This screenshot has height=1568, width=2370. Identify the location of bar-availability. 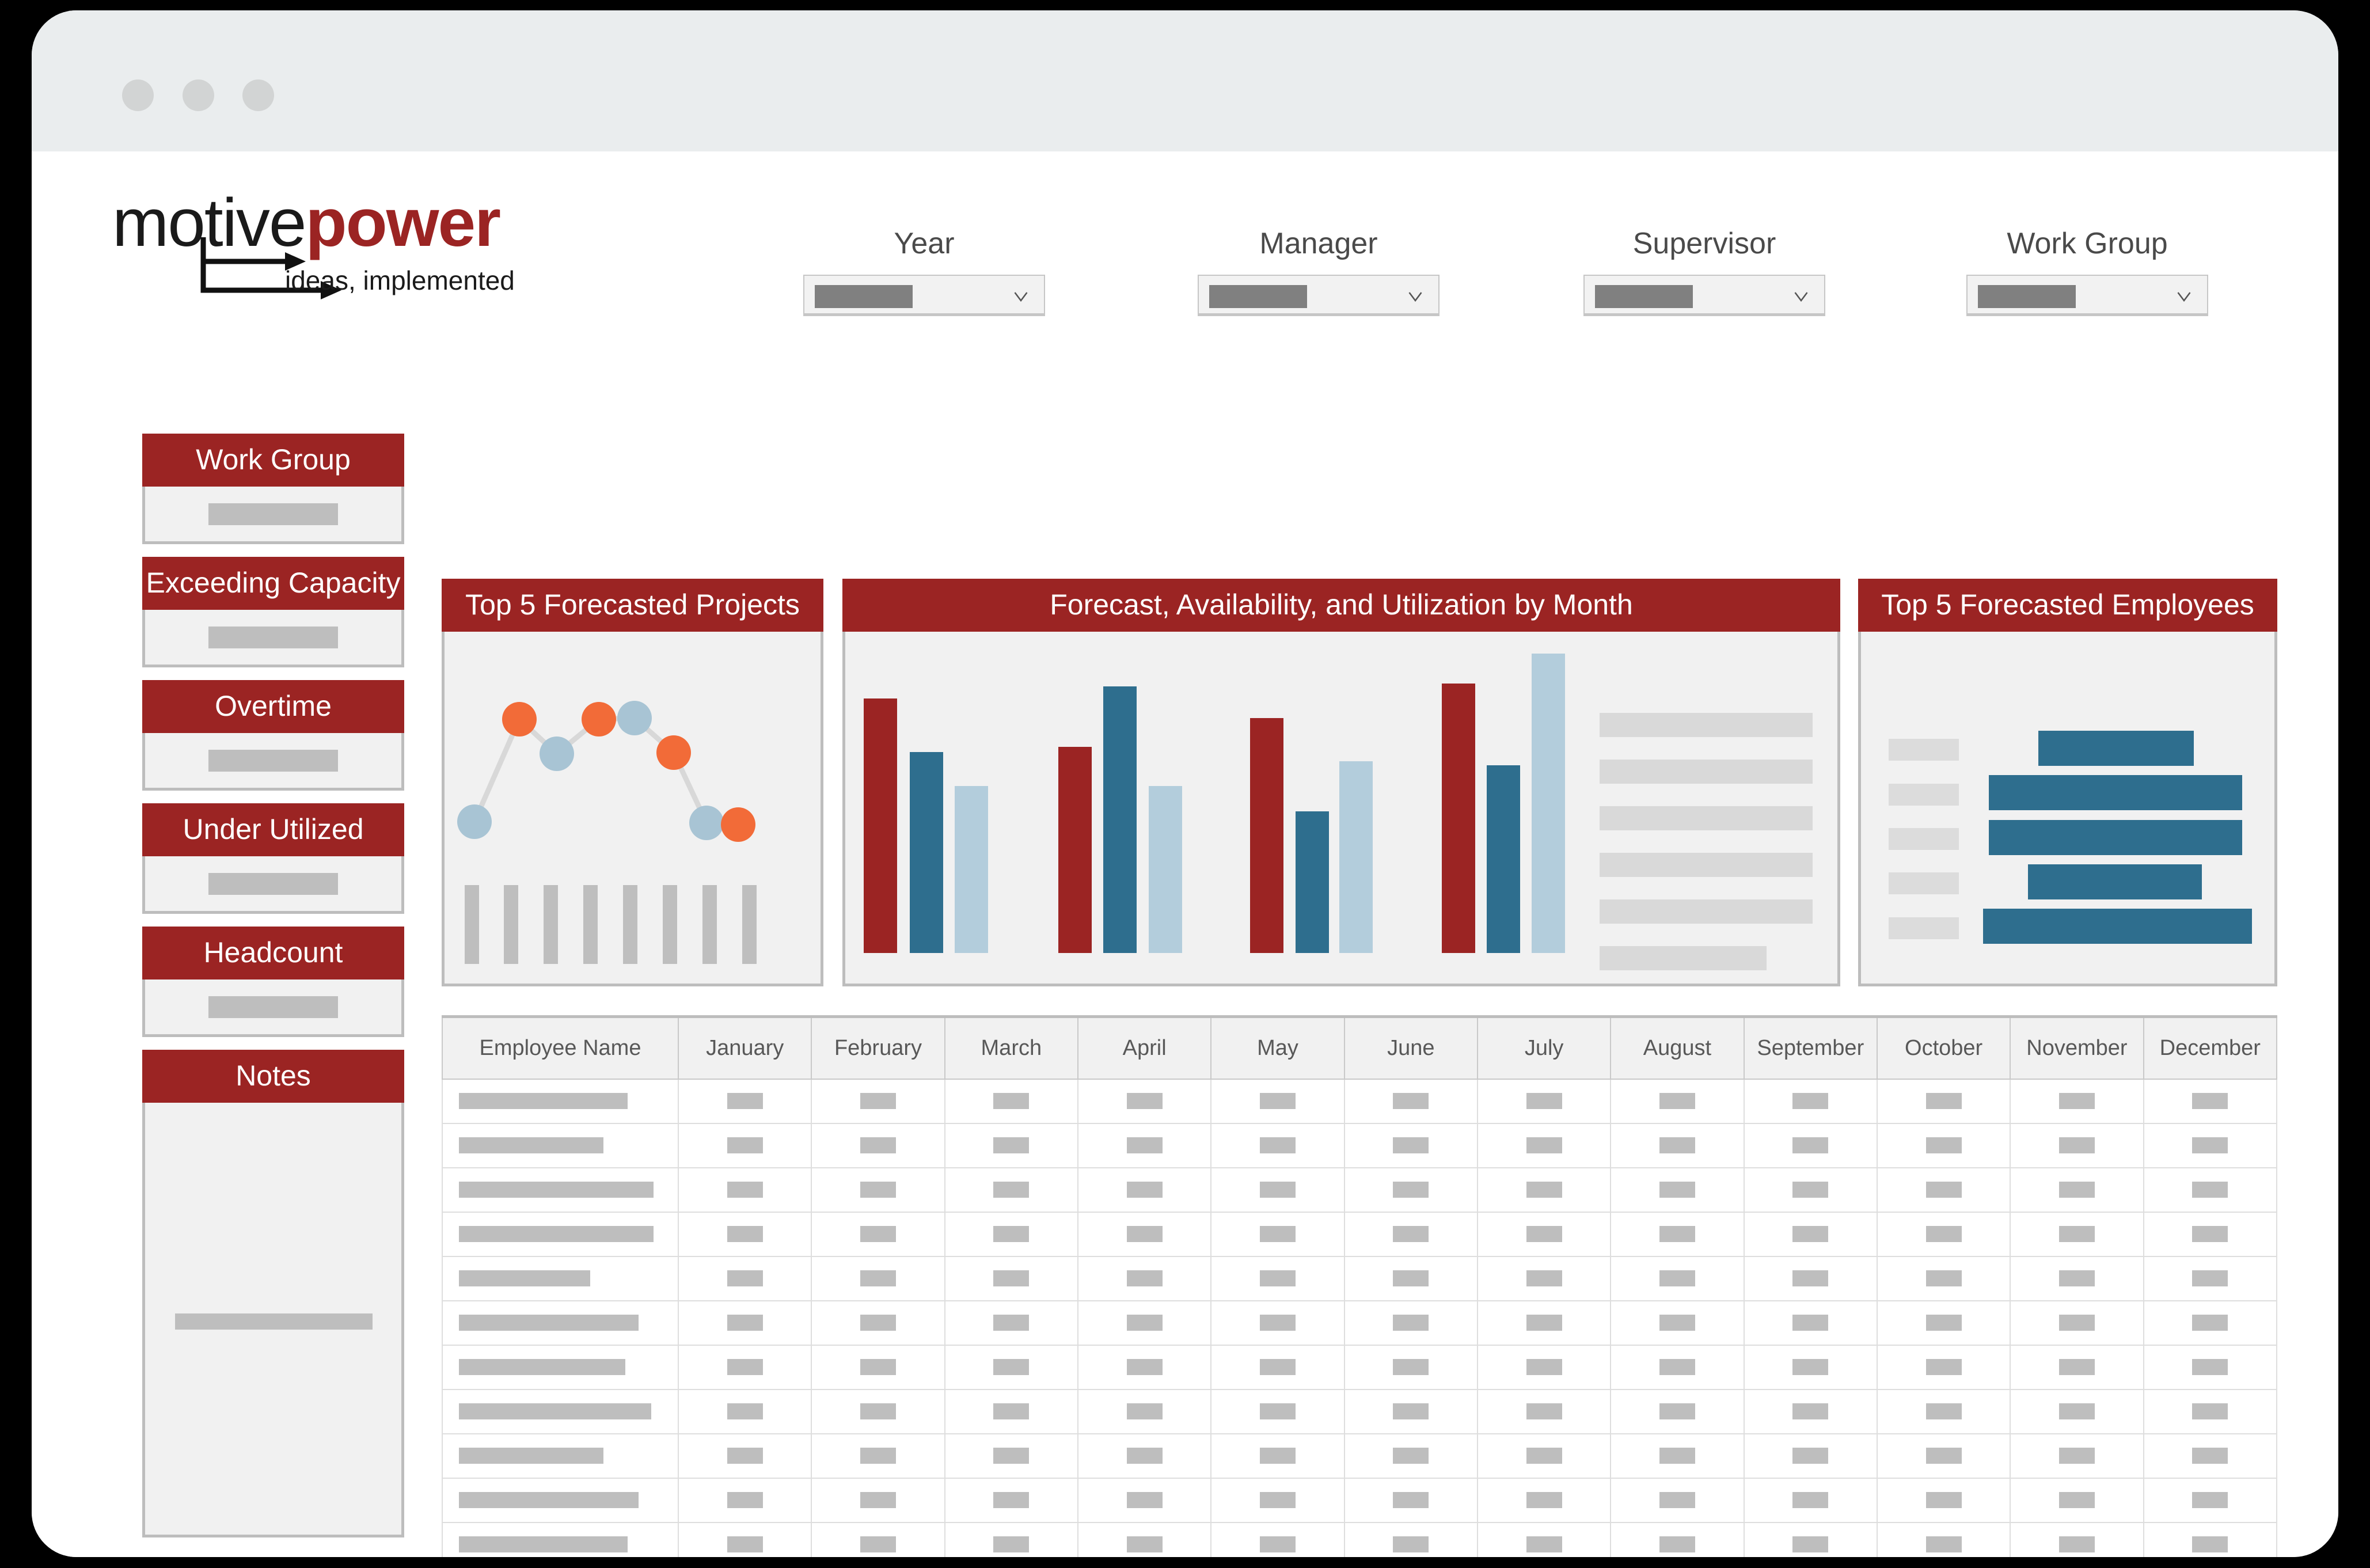
(1120, 819).